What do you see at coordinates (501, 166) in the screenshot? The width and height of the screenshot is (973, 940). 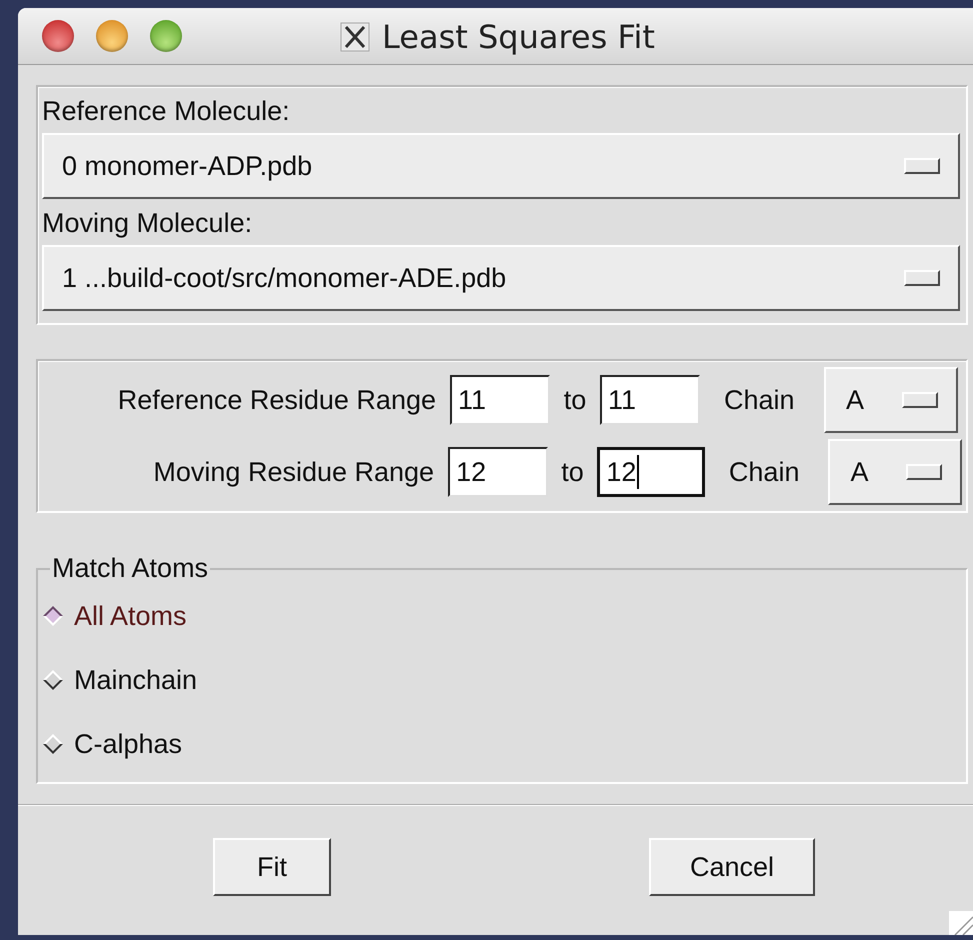 I see `molecule-dropdown: 0 monomer-ADP.pdb` at bounding box center [501, 166].